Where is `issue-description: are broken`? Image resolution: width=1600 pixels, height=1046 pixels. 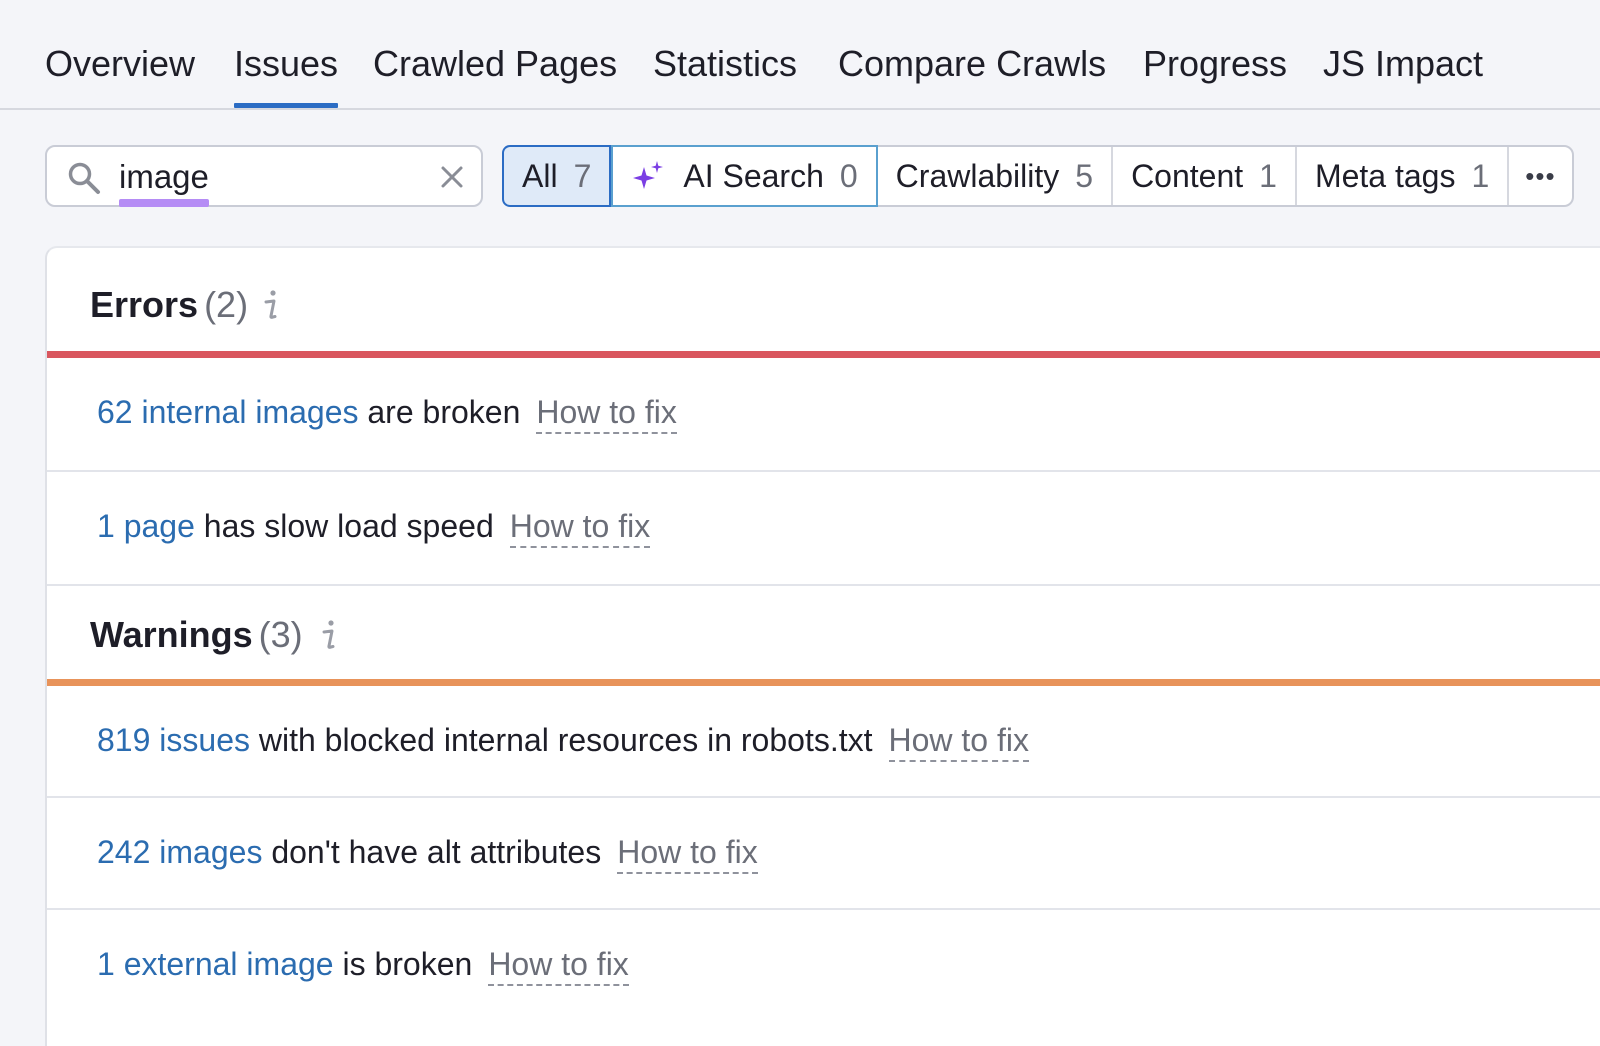 issue-description: are broken is located at coordinates (439, 412).